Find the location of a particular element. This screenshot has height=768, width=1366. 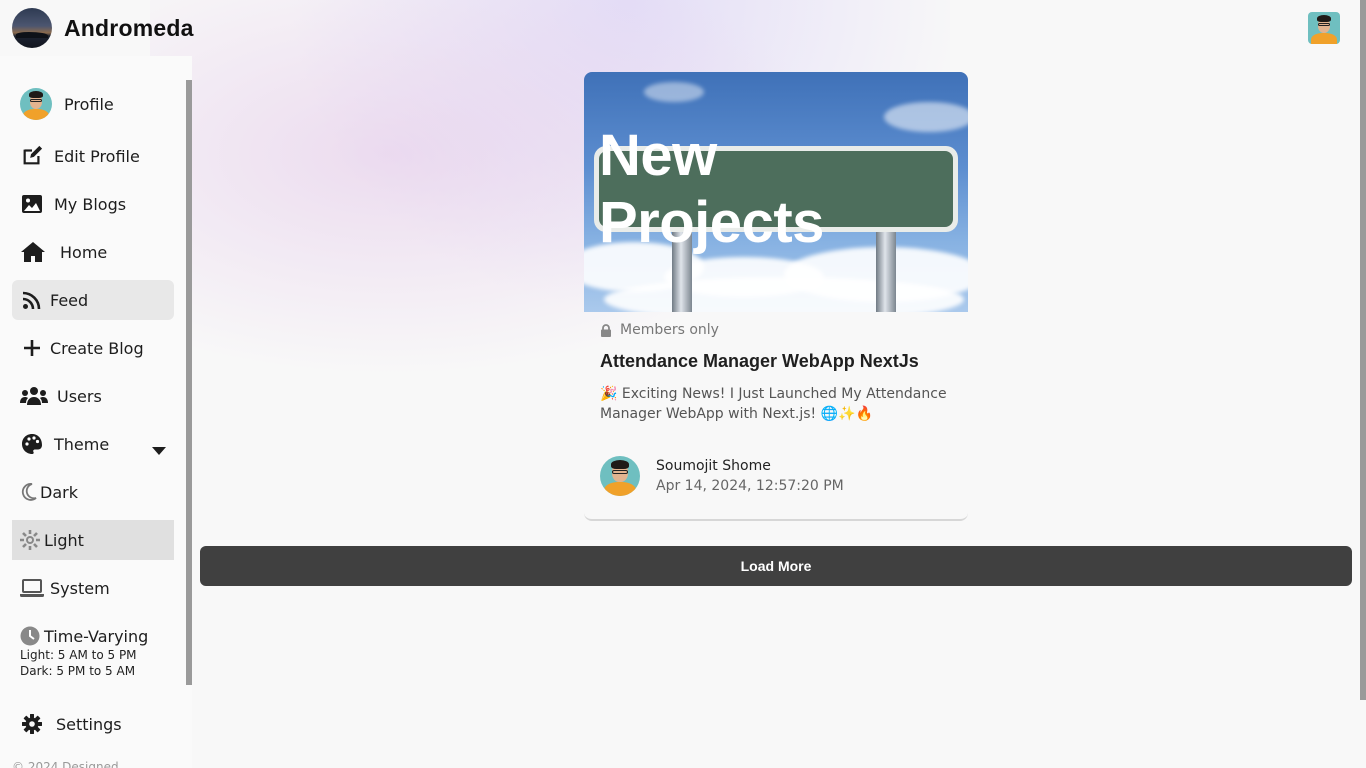

image-icon is located at coordinates (32, 204).